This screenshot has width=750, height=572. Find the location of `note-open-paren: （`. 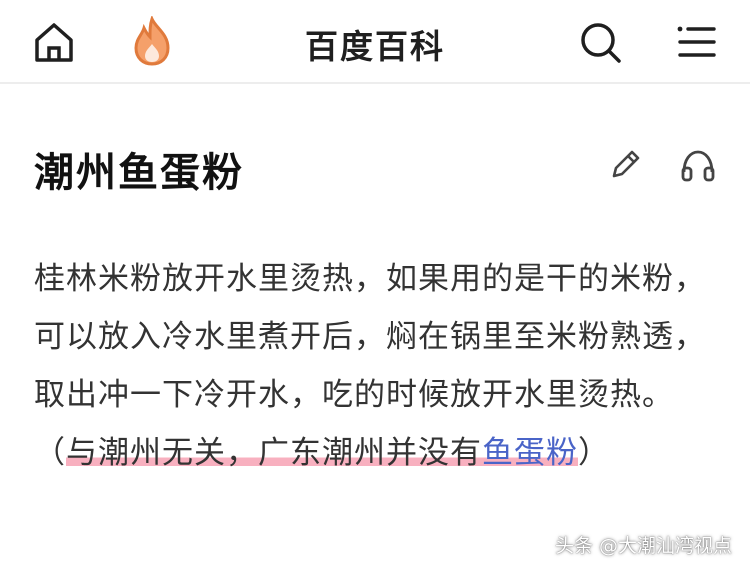

note-open-paren: （ is located at coordinates (50, 453).